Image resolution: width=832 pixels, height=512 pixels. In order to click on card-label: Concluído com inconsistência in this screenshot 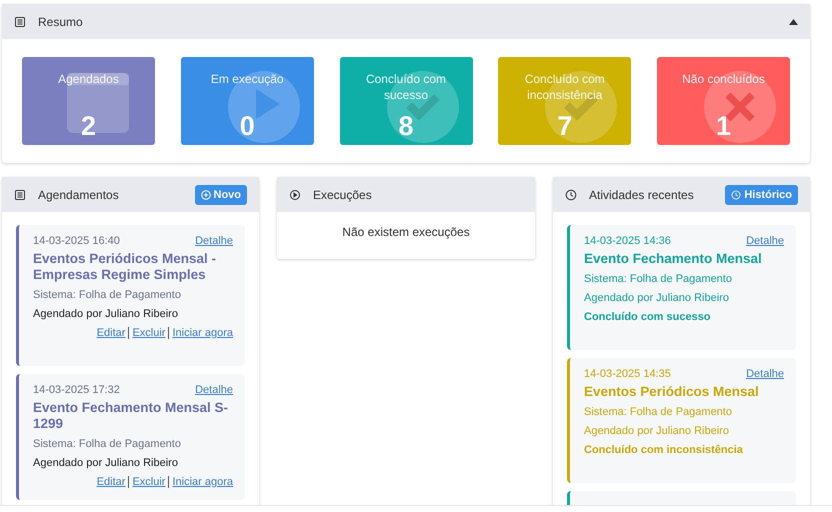, I will do `click(565, 87)`.